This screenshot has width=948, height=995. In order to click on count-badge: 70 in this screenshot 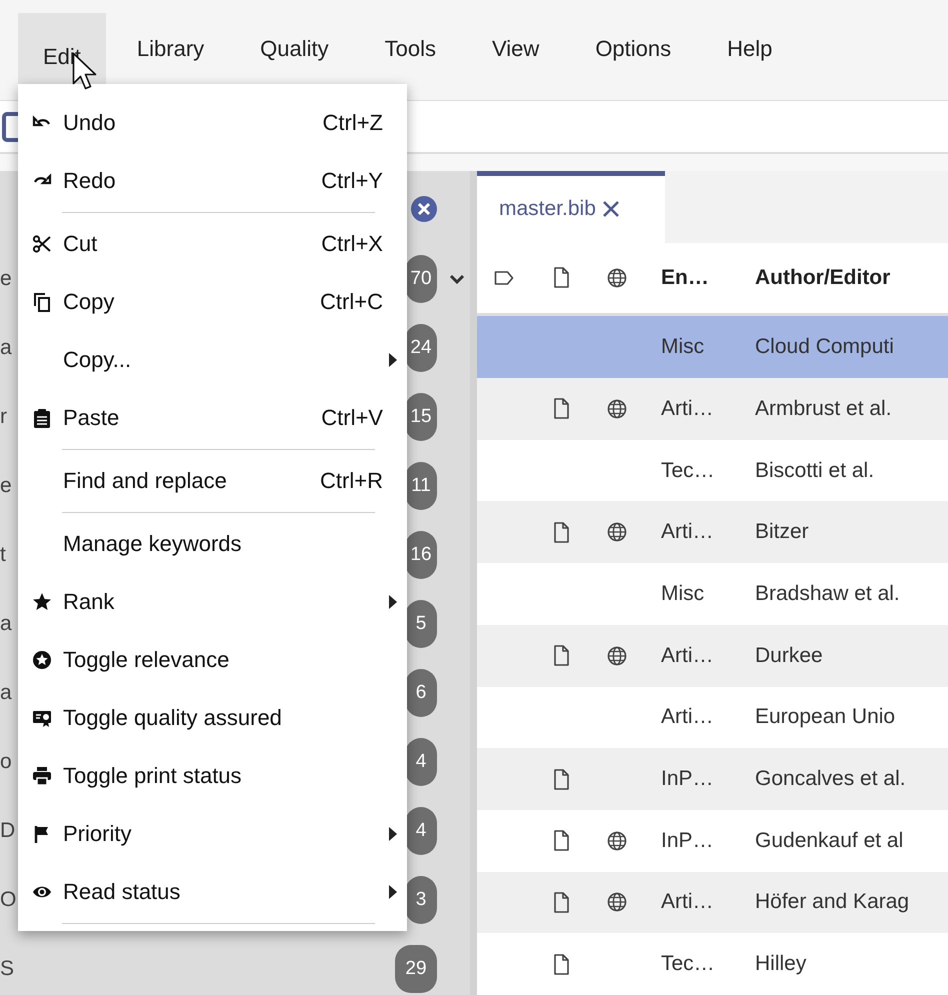, I will do `click(421, 278)`.